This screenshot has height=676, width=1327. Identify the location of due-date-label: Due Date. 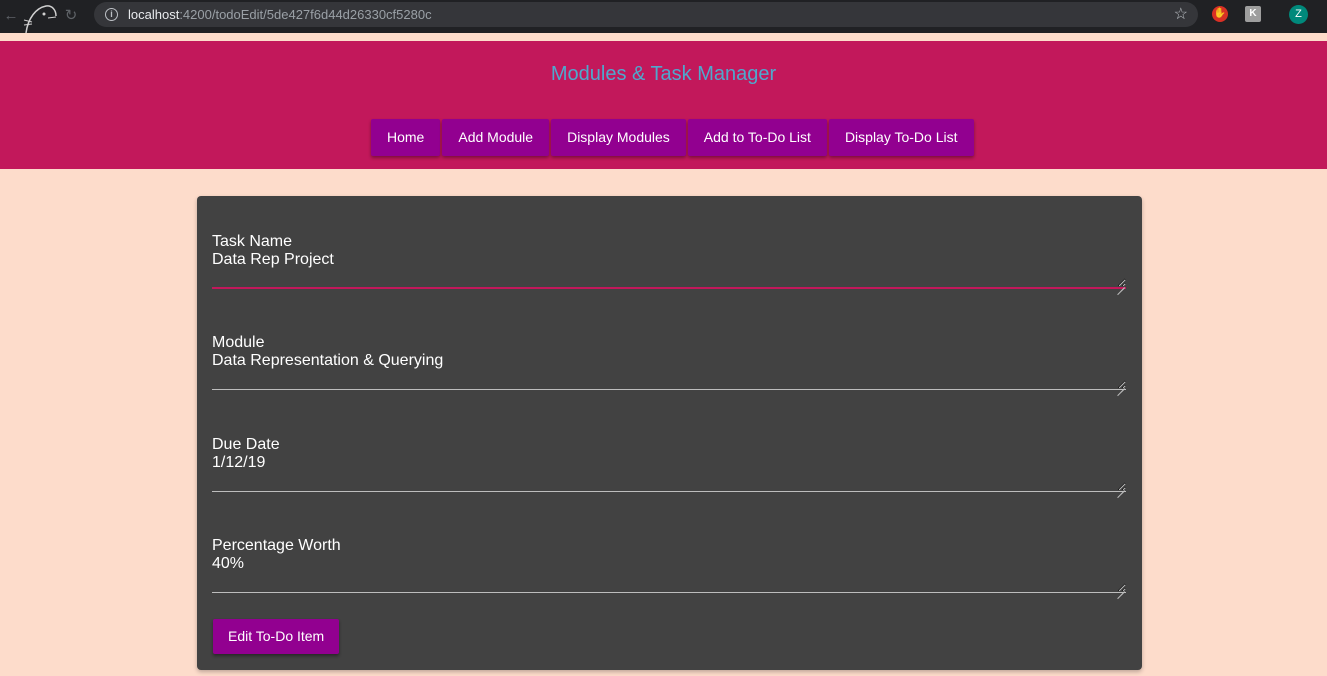
(246, 444).